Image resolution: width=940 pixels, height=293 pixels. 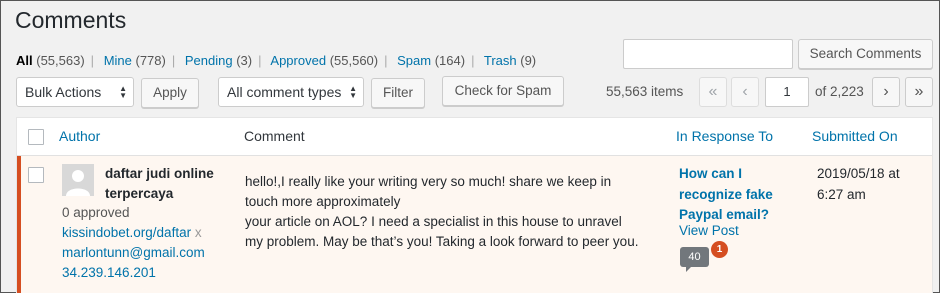 What do you see at coordinates (60, 60) in the screenshot?
I see `filter-all-count: (55,563)` at bounding box center [60, 60].